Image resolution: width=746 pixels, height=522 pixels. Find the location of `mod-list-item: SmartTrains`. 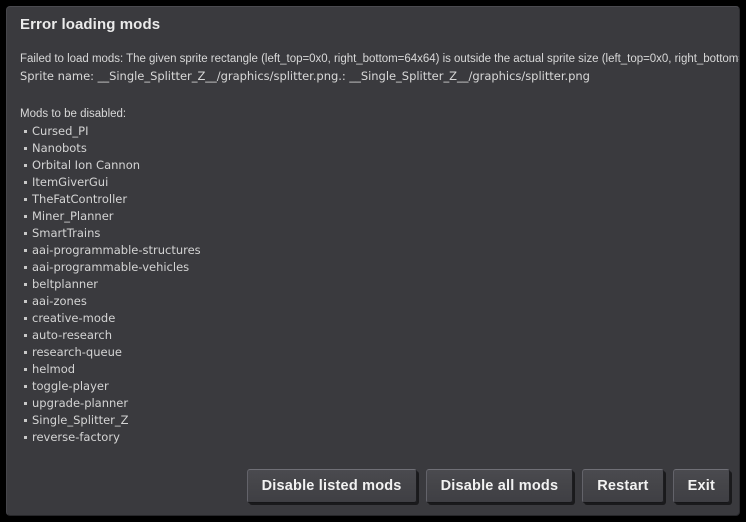

mod-list-item: SmartTrains is located at coordinates (375, 233).